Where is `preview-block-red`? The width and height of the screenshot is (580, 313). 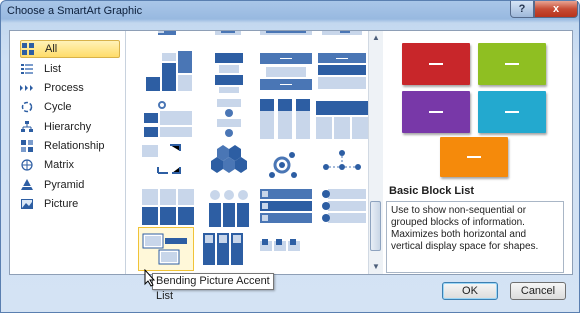
preview-block-red is located at coordinates (436, 64).